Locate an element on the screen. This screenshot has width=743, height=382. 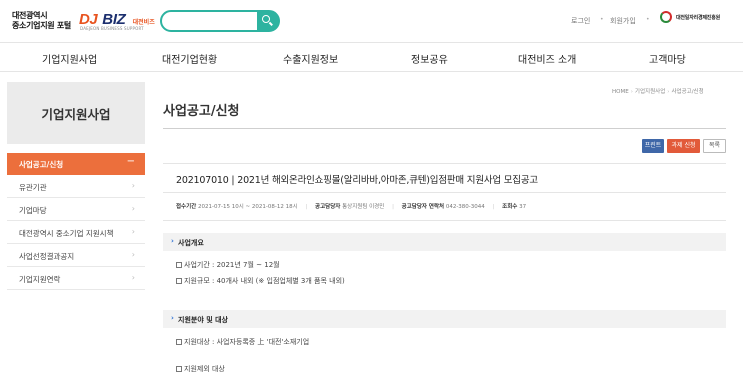
breadcrumb-home: HOME is located at coordinates (620, 92).